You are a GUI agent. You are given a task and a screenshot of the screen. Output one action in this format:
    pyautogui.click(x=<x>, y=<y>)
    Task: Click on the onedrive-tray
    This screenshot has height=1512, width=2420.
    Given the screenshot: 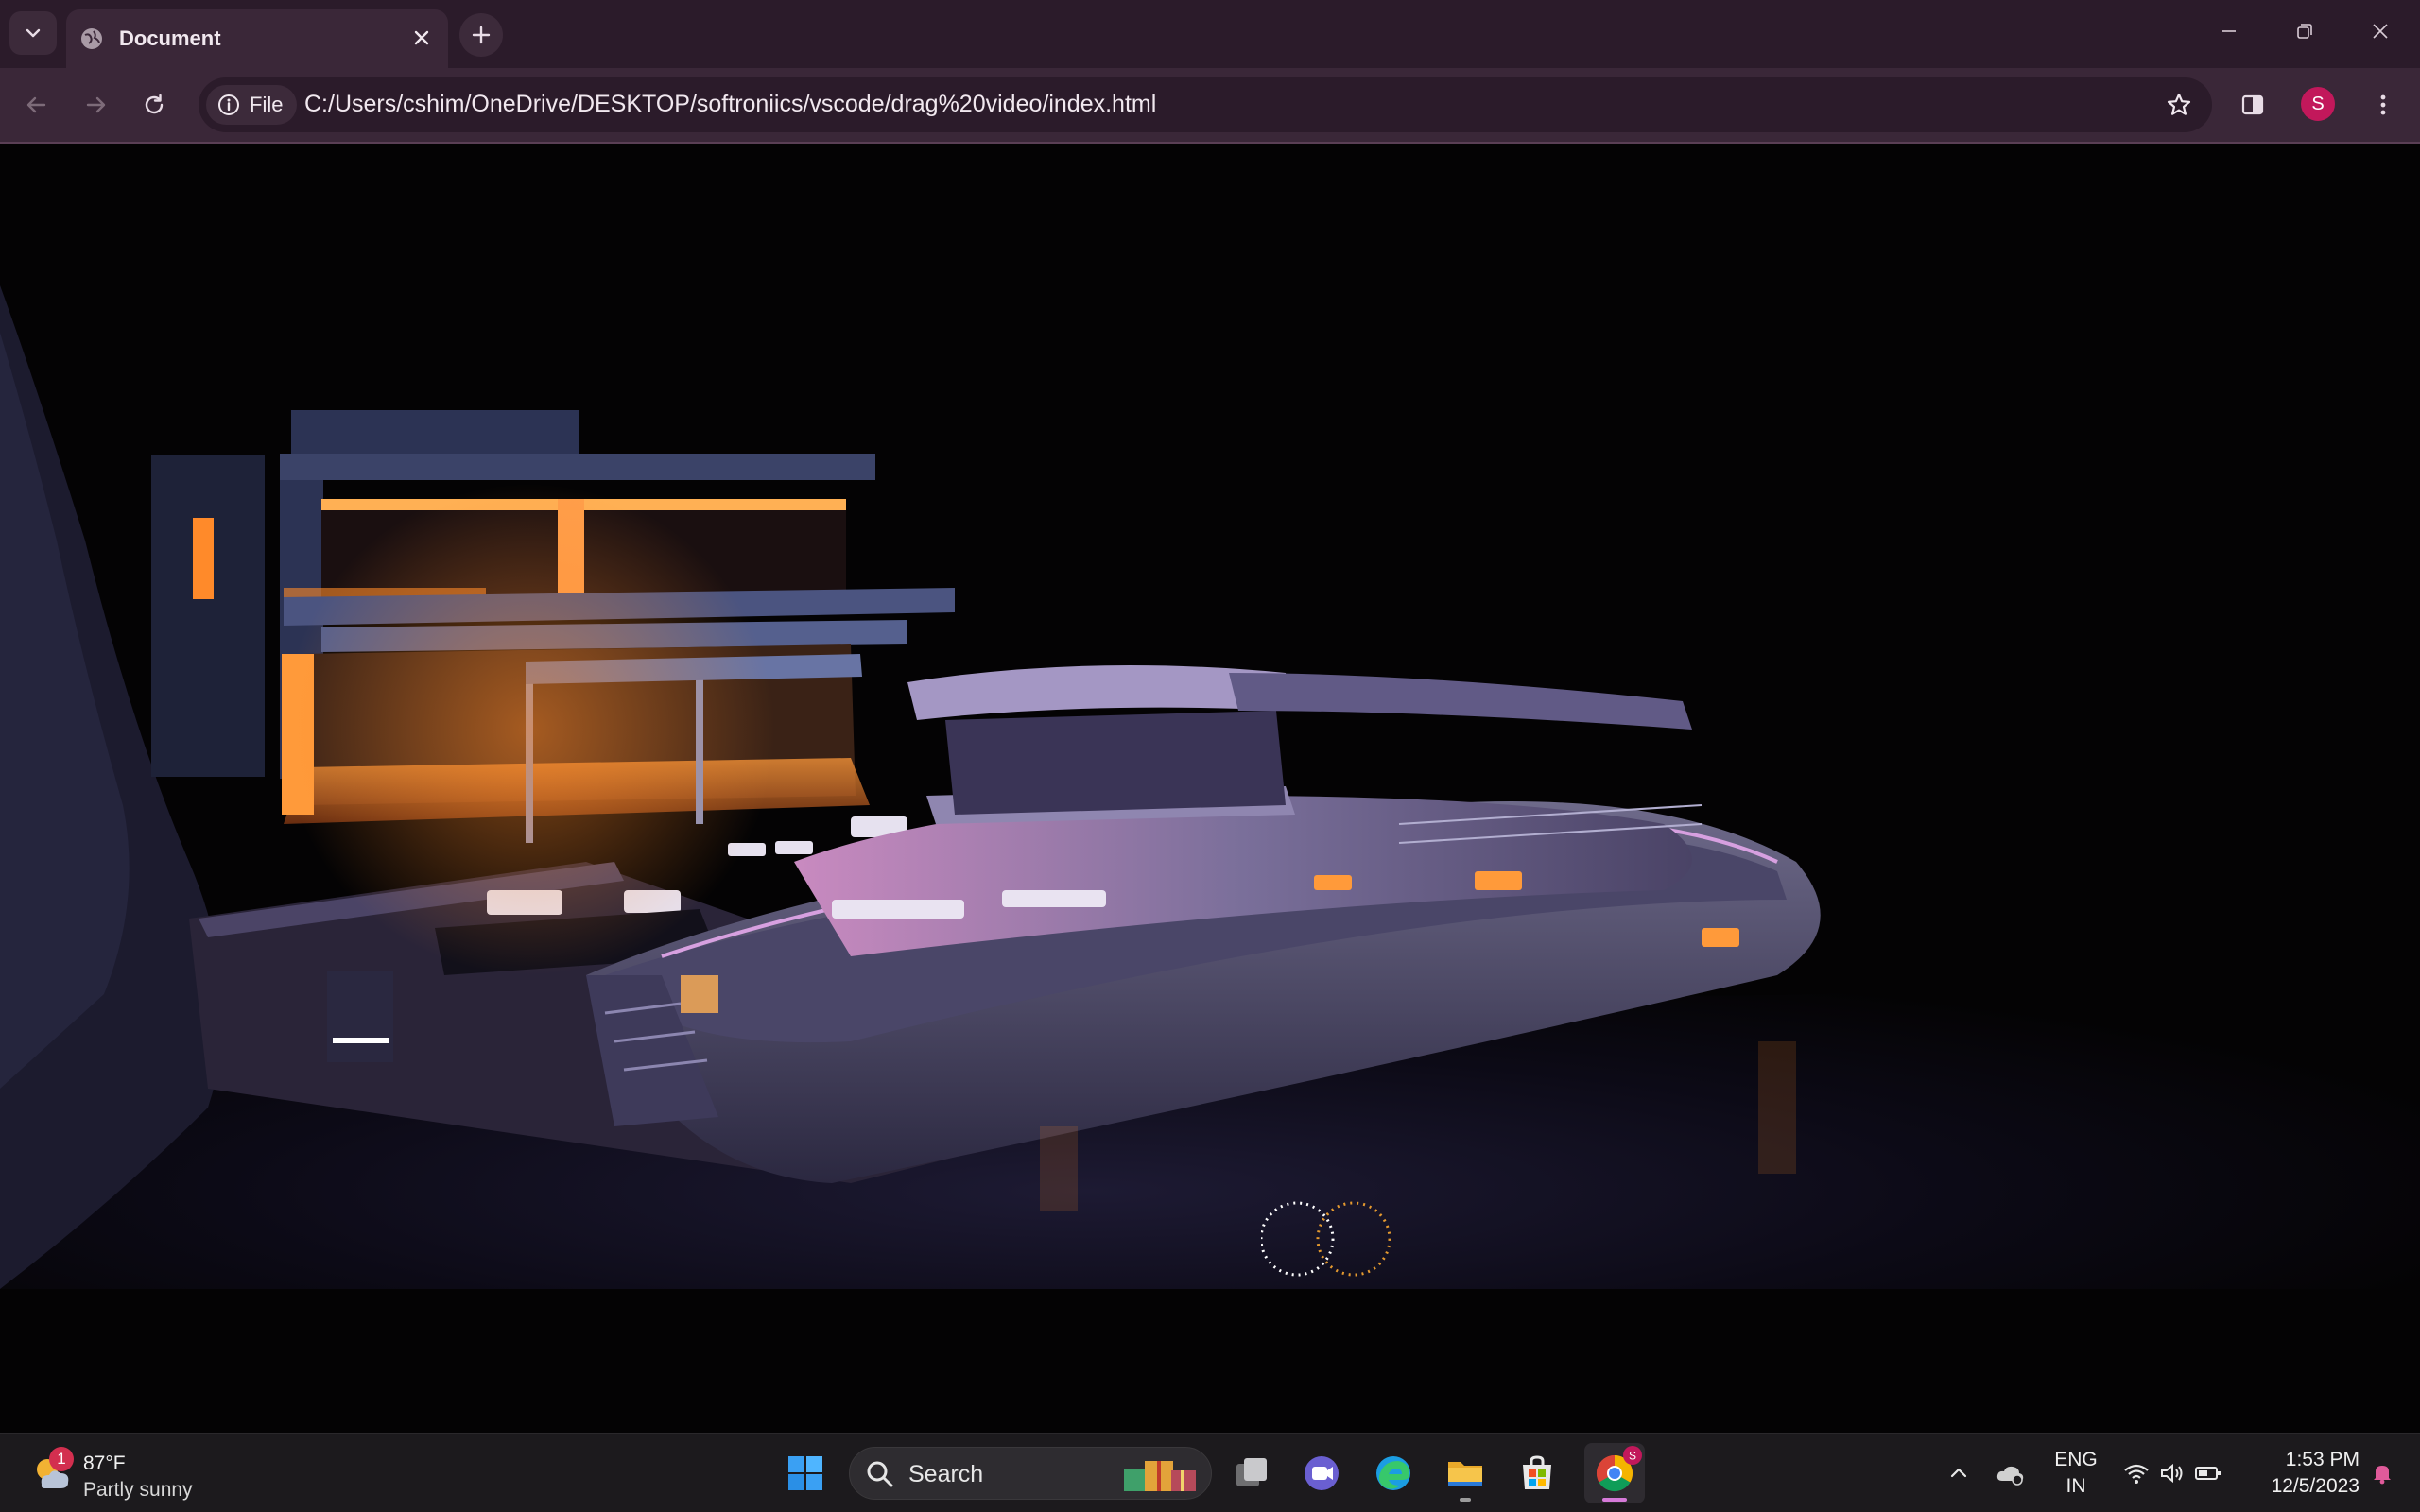 What is the action you would take?
    pyautogui.click(x=2010, y=1473)
    